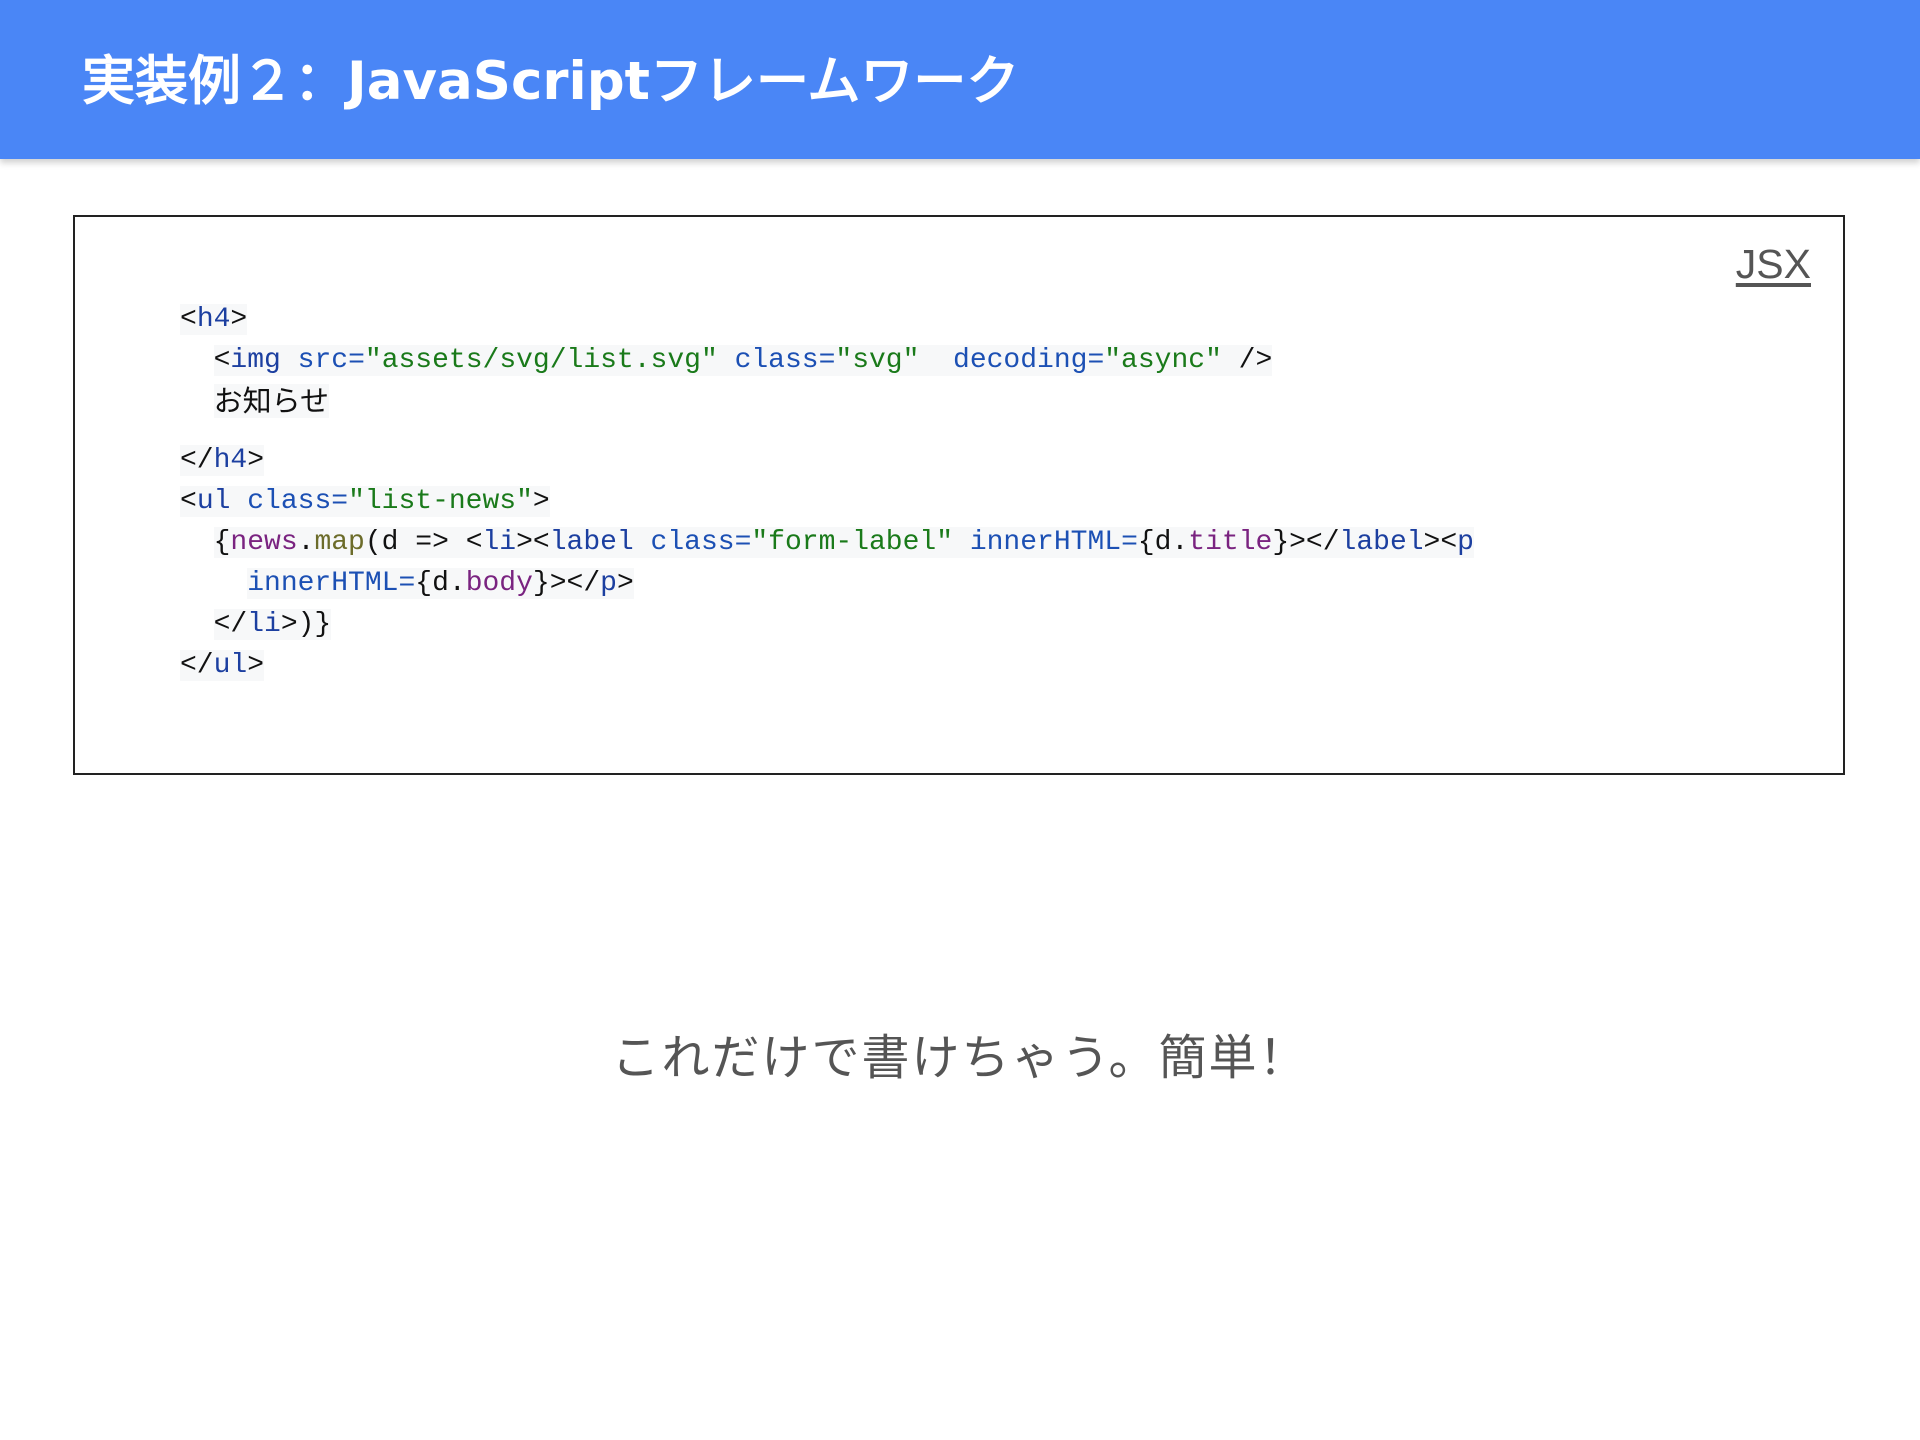 The height and width of the screenshot is (1440, 1920). Describe the element at coordinates (339, 542) in the screenshot. I see `code-token: map` at that location.